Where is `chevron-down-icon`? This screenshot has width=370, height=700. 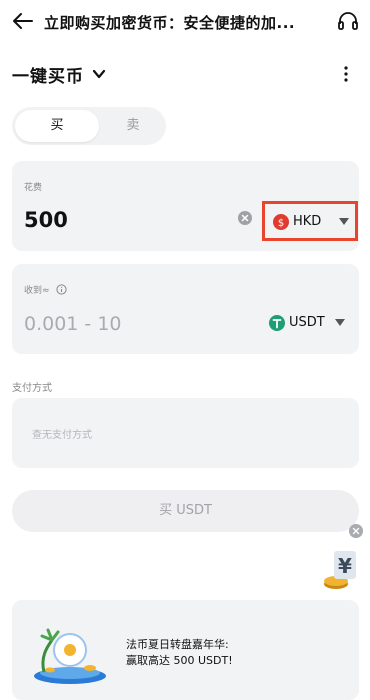
chevron-down-icon is located at coordinates (99, 74).